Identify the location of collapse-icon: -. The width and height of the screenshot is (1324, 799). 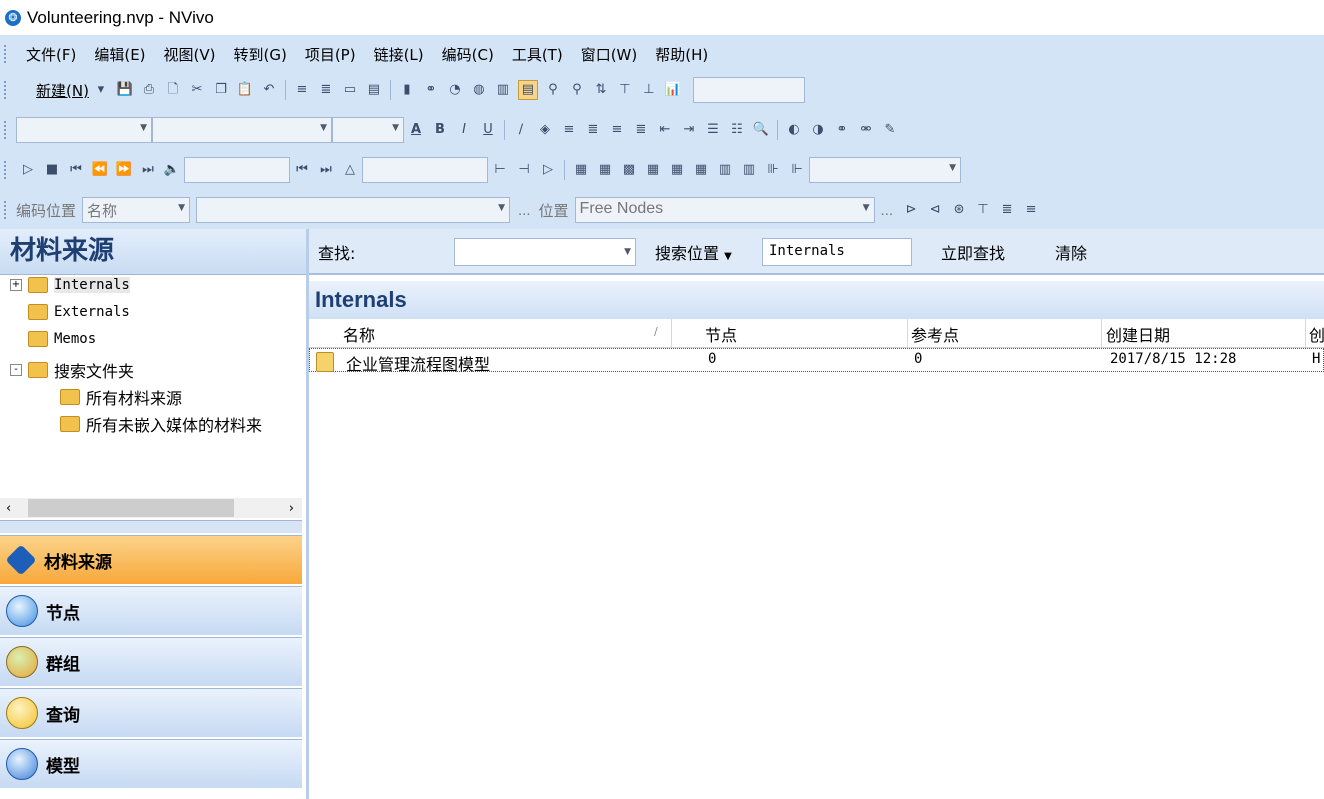
(16, 370).